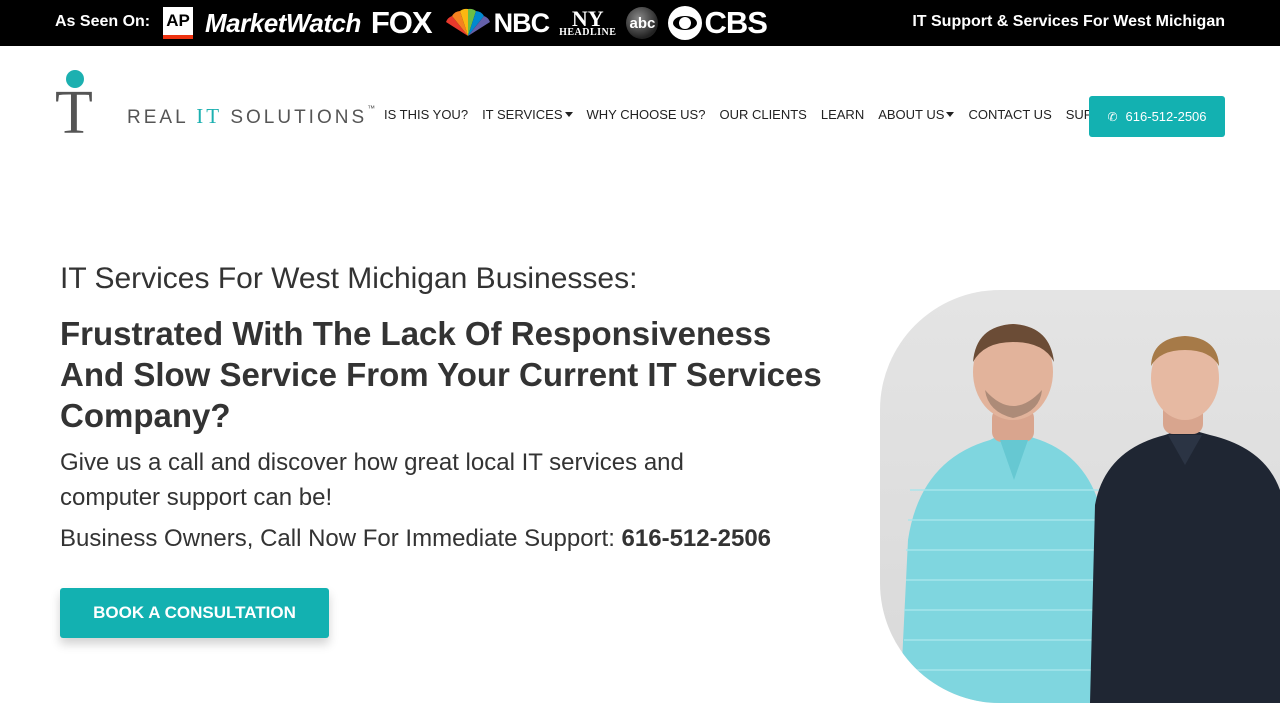 The image size is (1280, 720). I want to click on logo-trademark: ™, so click(371, 108).